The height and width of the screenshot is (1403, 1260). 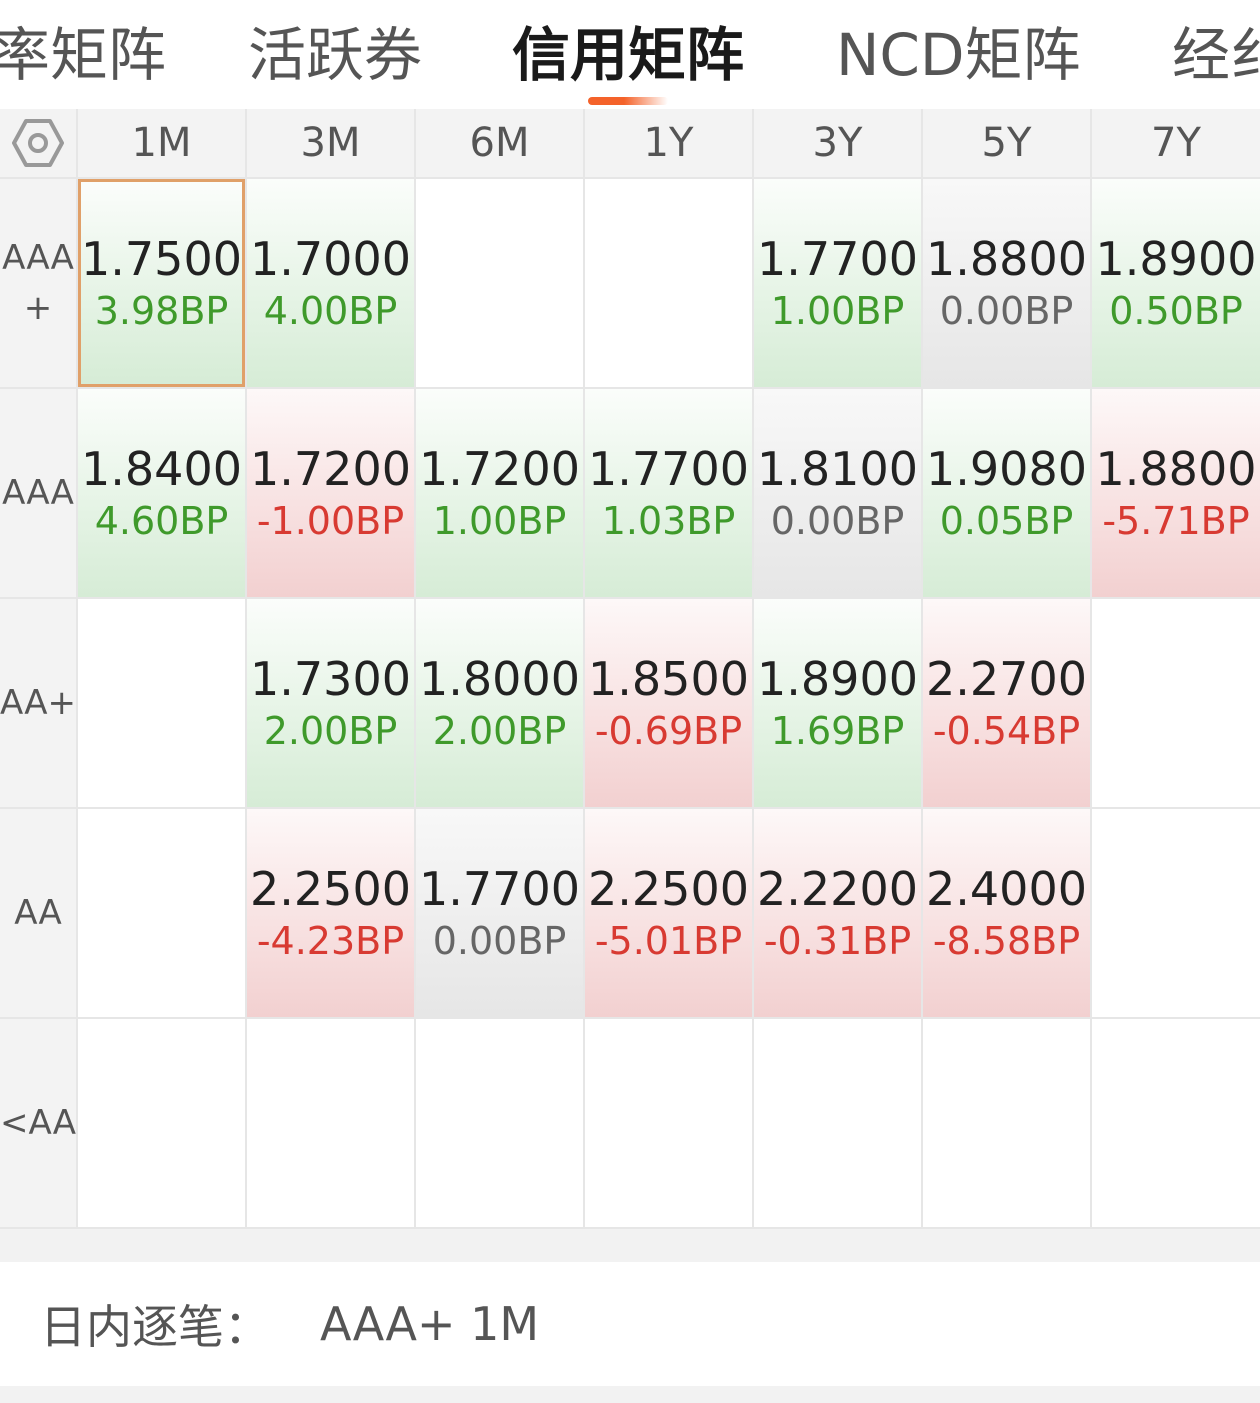 I want to click on matrix-cell: 1.7700 1.03BP, so click(x=668, y=493).